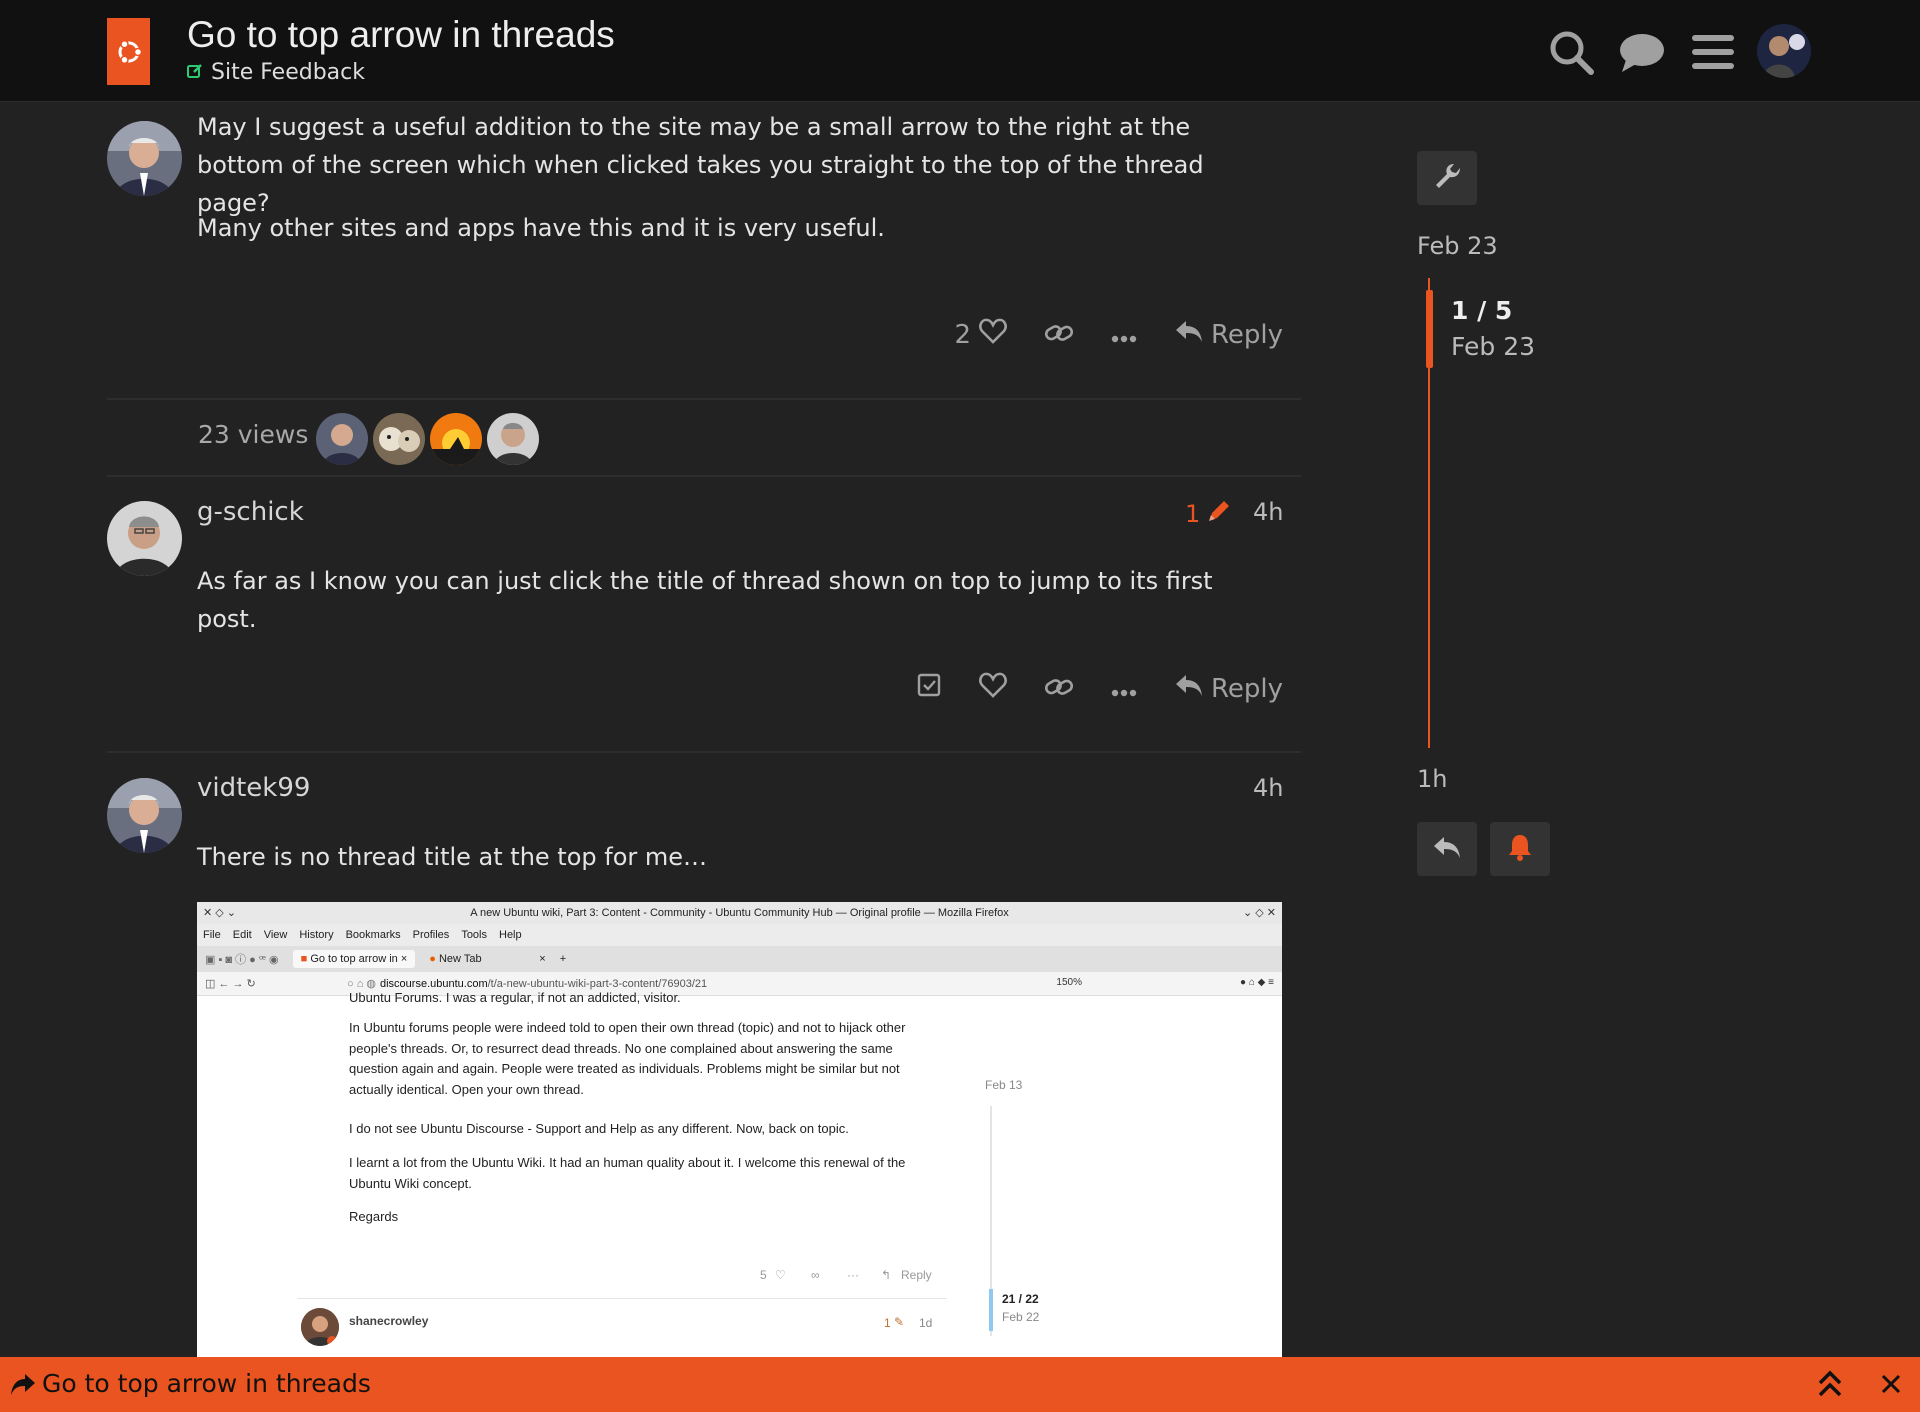 The width and height of the screenshot is (1920, 1412). I want to click on avatar, so click(320, 1327).